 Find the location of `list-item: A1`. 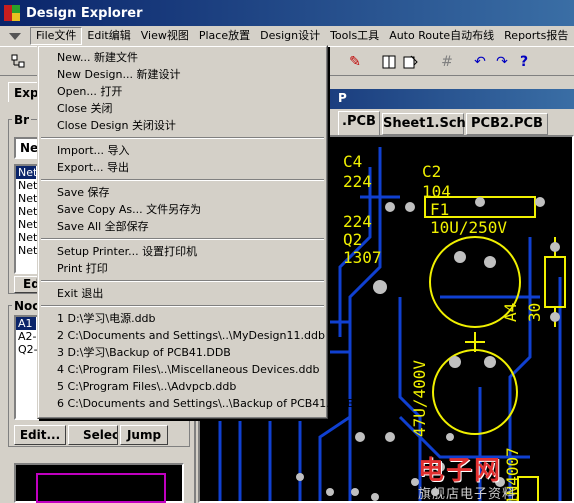

list-item: A1 is located at coordinates (26, 323).